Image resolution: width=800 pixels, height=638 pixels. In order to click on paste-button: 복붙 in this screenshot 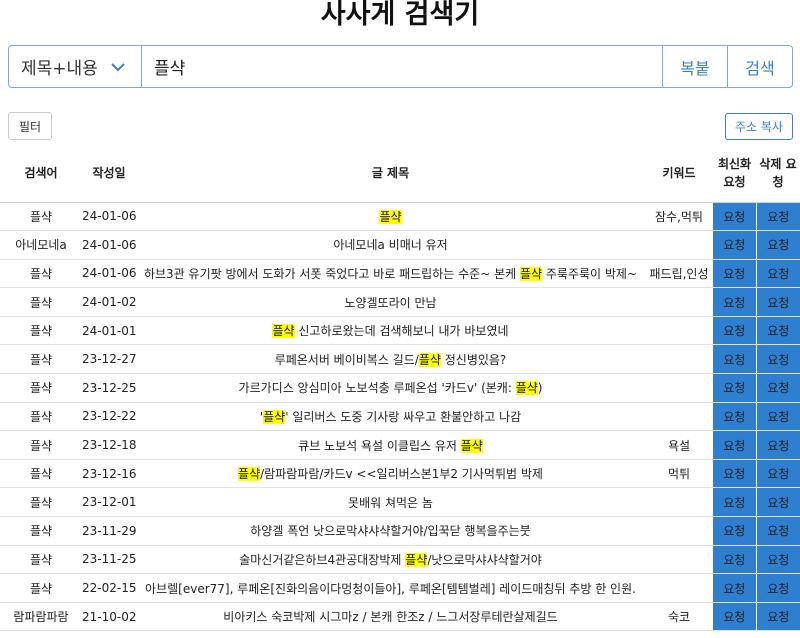, I will do `click(694, 66)`.